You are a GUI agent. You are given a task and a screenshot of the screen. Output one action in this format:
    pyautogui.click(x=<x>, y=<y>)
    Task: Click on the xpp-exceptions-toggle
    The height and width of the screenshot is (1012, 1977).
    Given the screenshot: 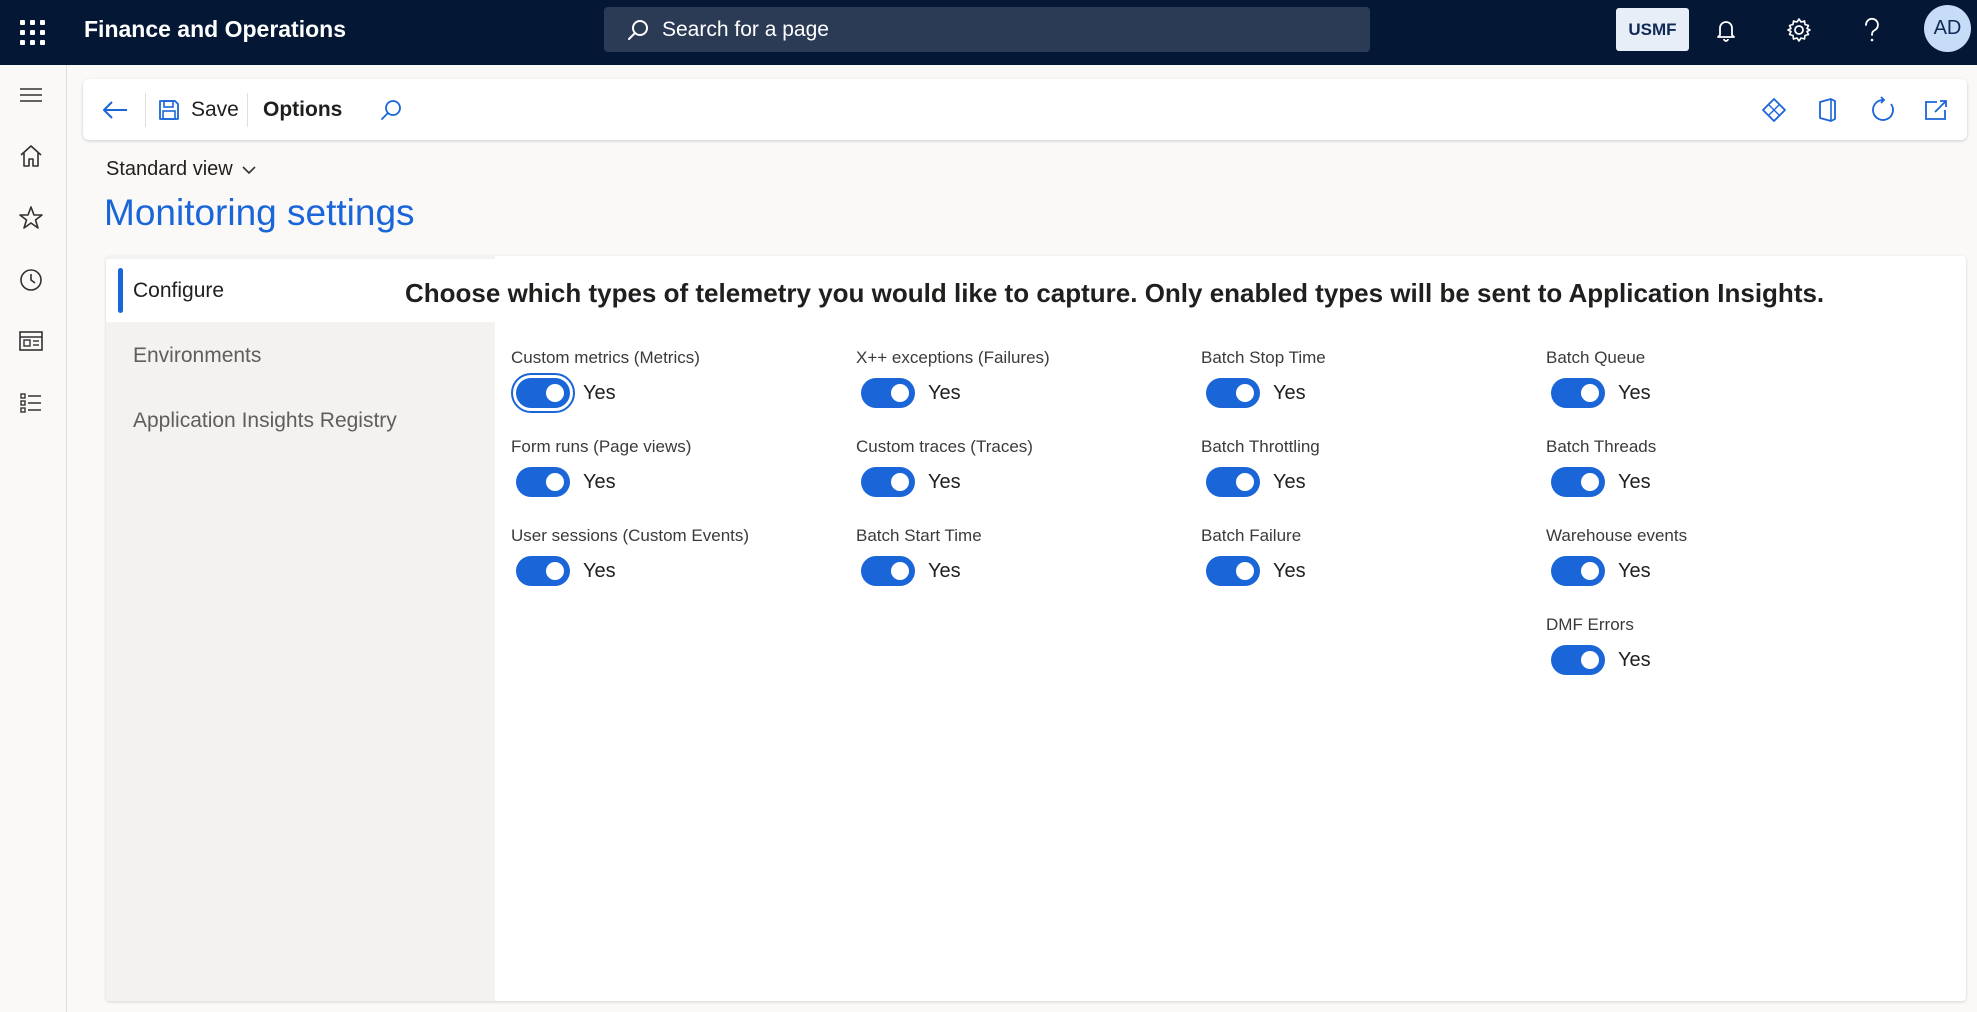 What is the action you would take?
    pyautogui.click(x=888, y=393)
    